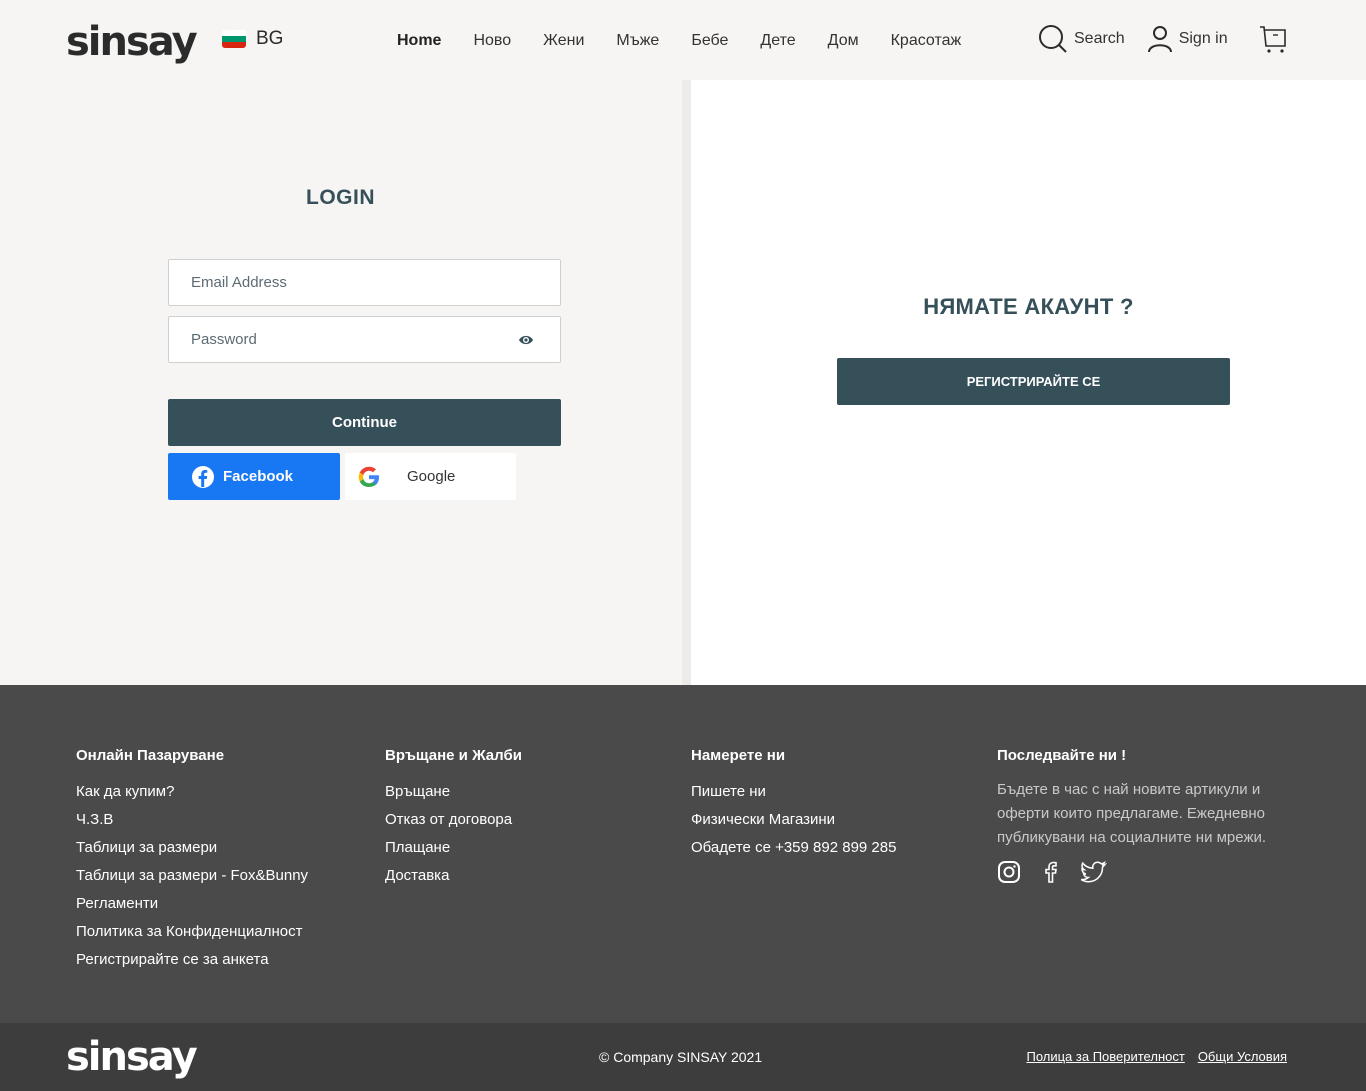 This screenshot has width=1366, height=1091. What do you see at coordinates (340, 197) in the screenshot?
I see `login-title: LOGIN` at bounding box center [340, 197].